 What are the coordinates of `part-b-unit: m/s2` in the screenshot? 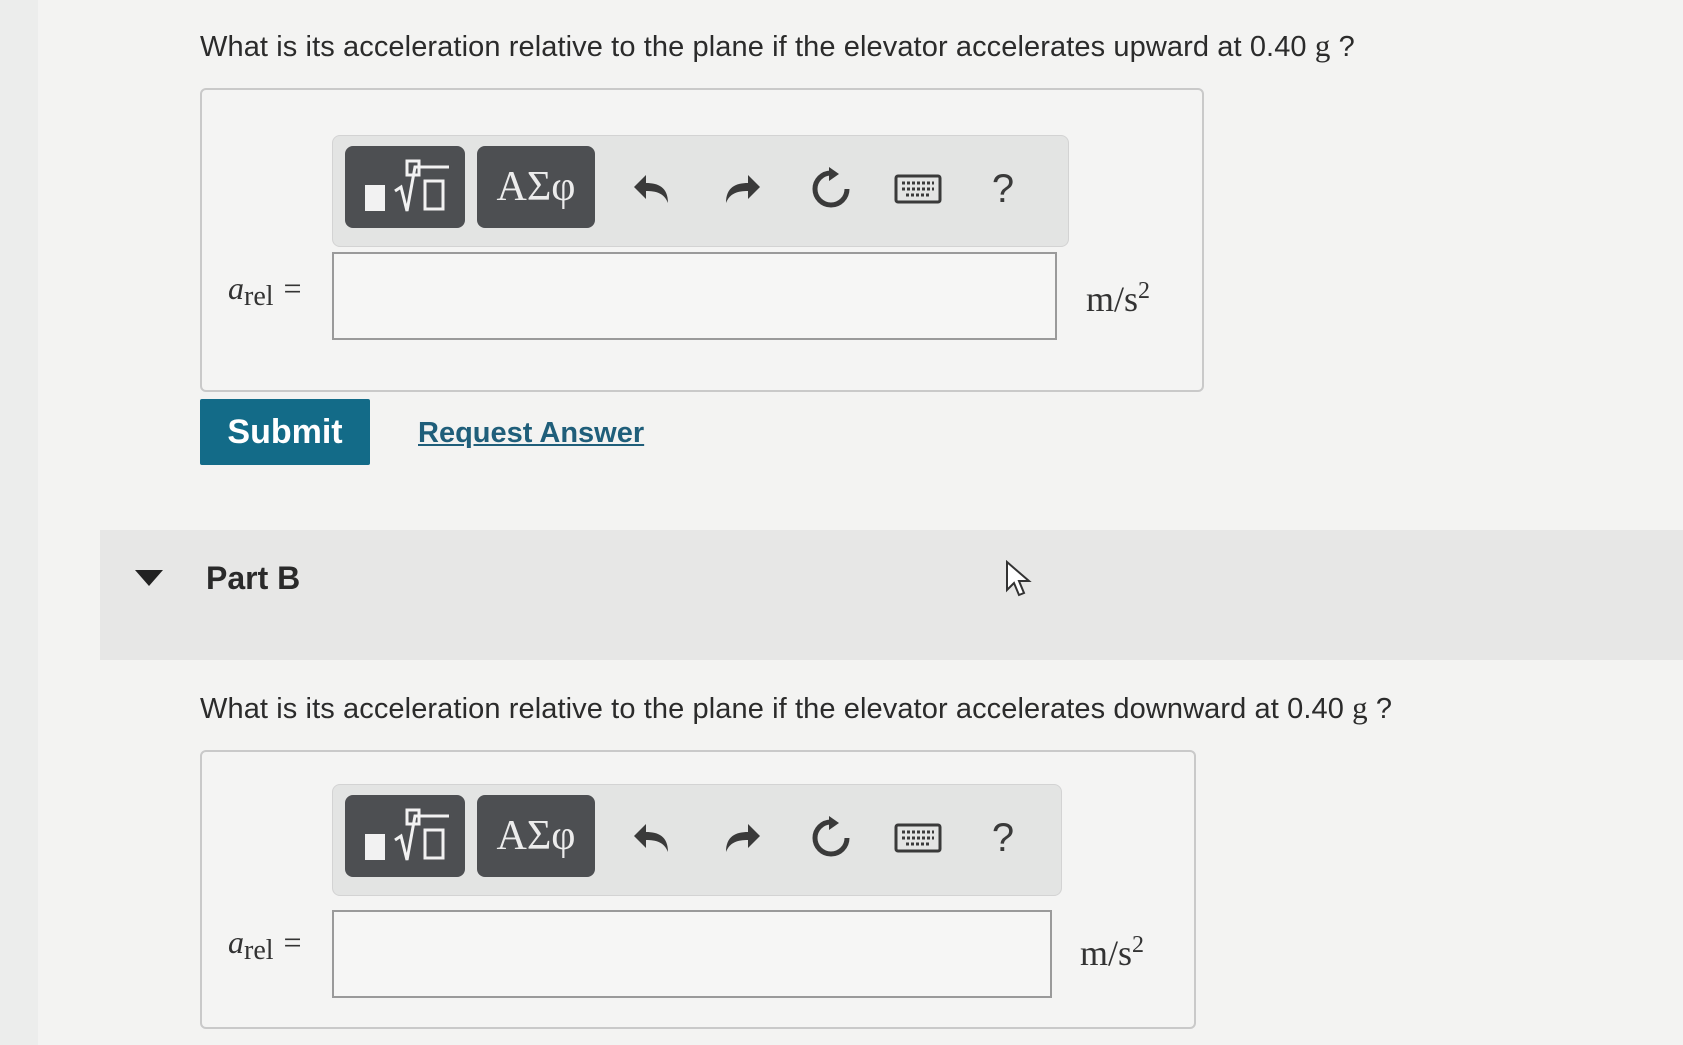 It's located at (1112, 953).